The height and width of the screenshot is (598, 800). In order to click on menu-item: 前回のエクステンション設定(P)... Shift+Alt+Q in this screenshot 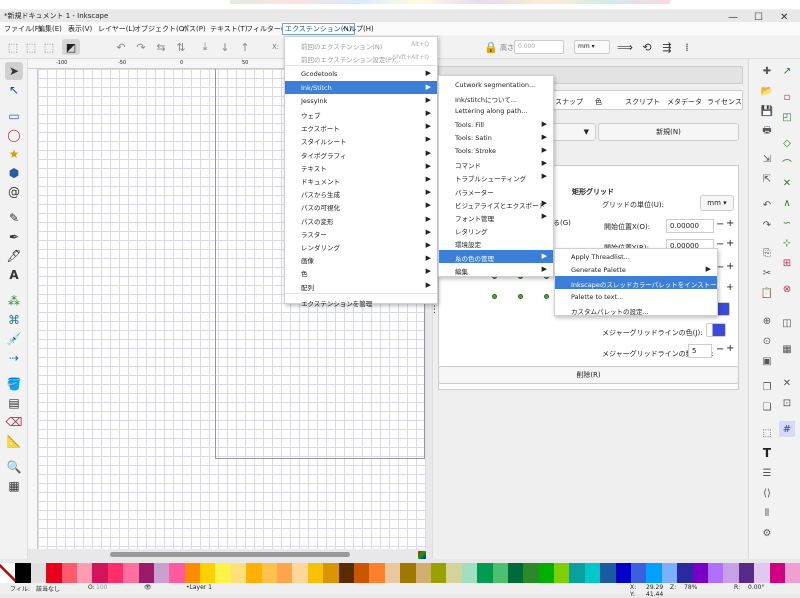, I will do `click(361, 57)`.